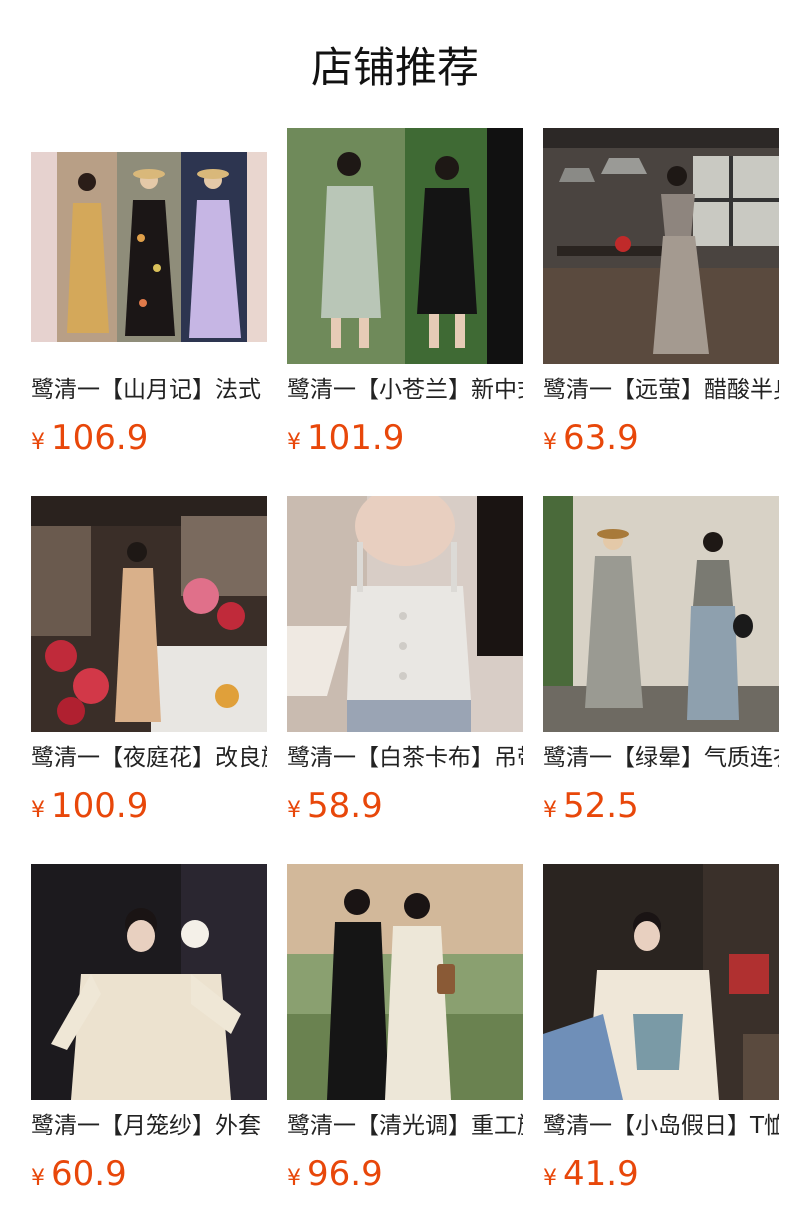 The height and width of the screenshot is (1232, 790). I want to click on product-name: 鹭清一【清光调】重工旗袍, so click(405, 1126).